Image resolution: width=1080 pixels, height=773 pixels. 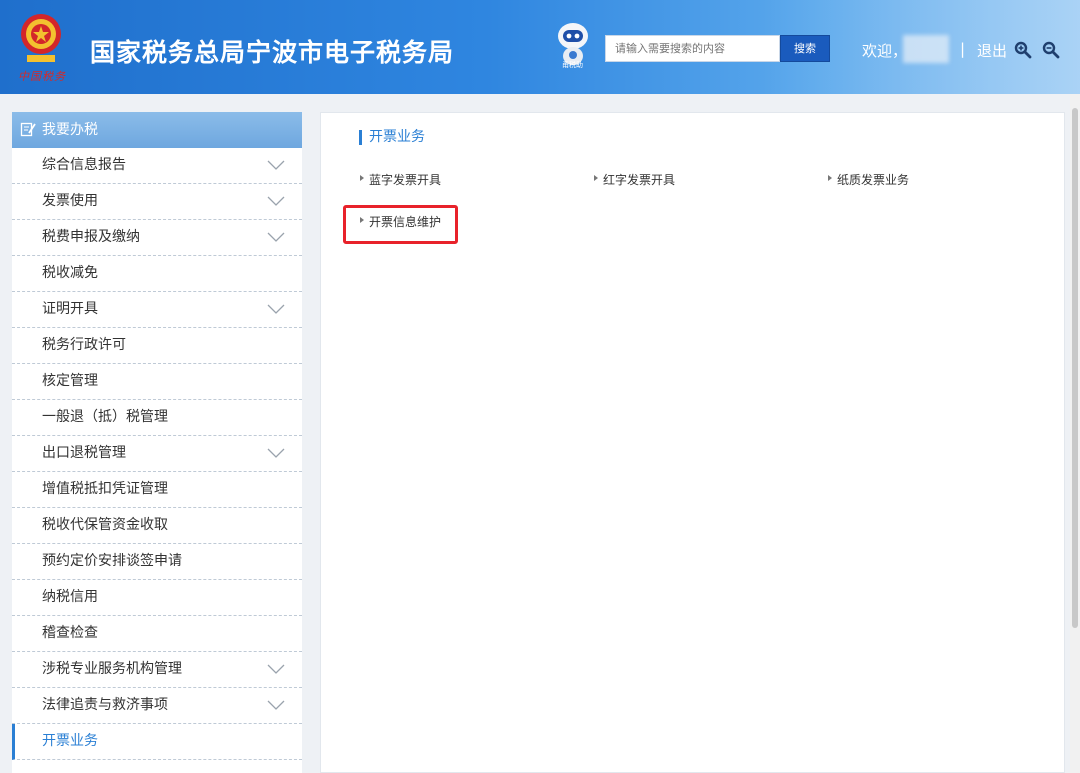 What do you see at coordinates (157, 310) in the screenshot?
I see `sidebar-item: 证明开具` at bounding box center [157, 310].